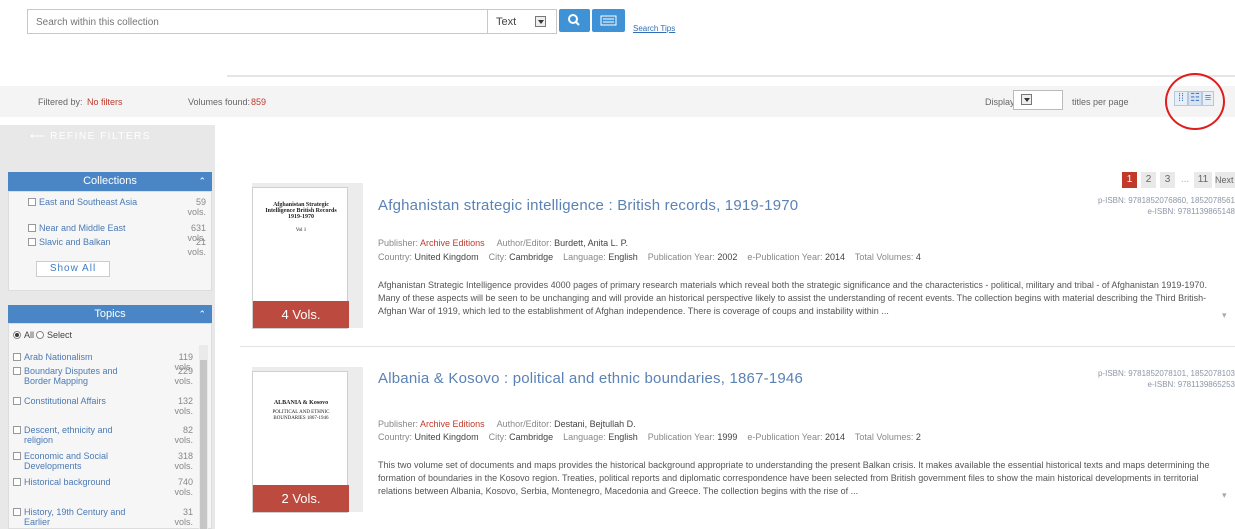 This screenshot has height=529, width=1235. Describe the element at coordinates (301, 230) in the screenshot. I see `cover-subtitle: Vol 1` at that location.